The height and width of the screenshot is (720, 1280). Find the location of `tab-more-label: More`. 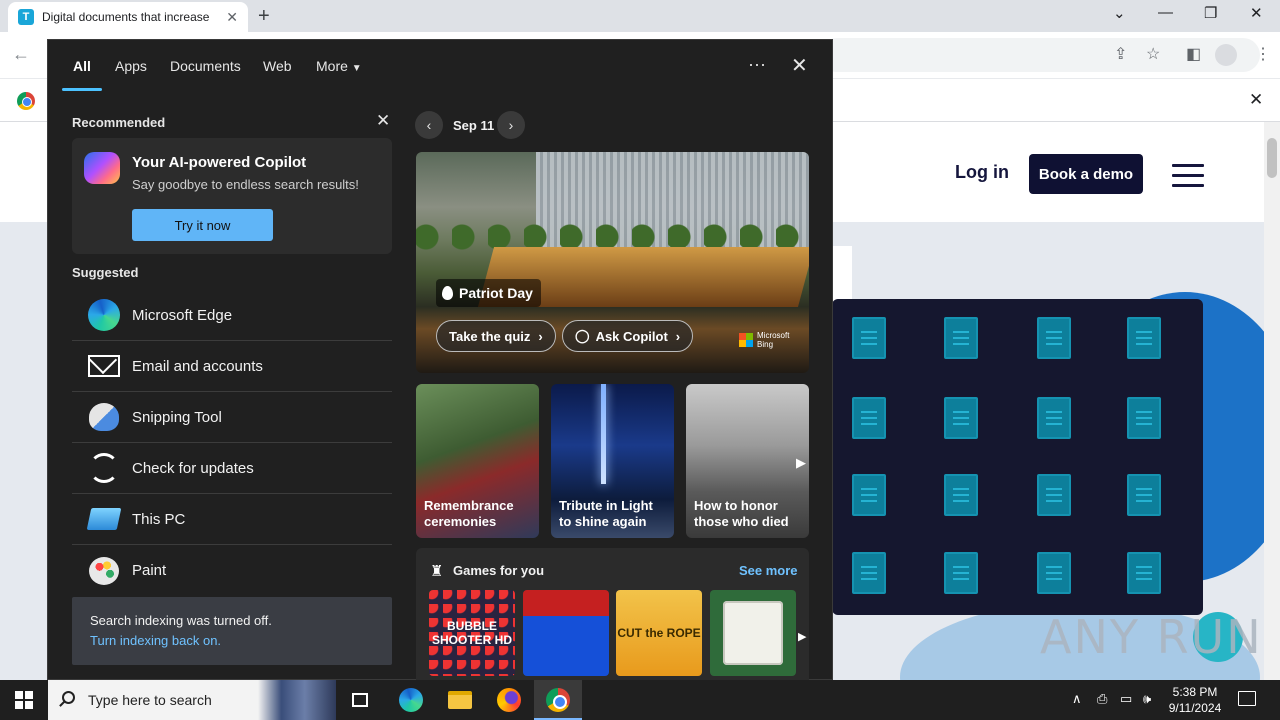

tab-more-label: More is located at coordinates (332, 66).